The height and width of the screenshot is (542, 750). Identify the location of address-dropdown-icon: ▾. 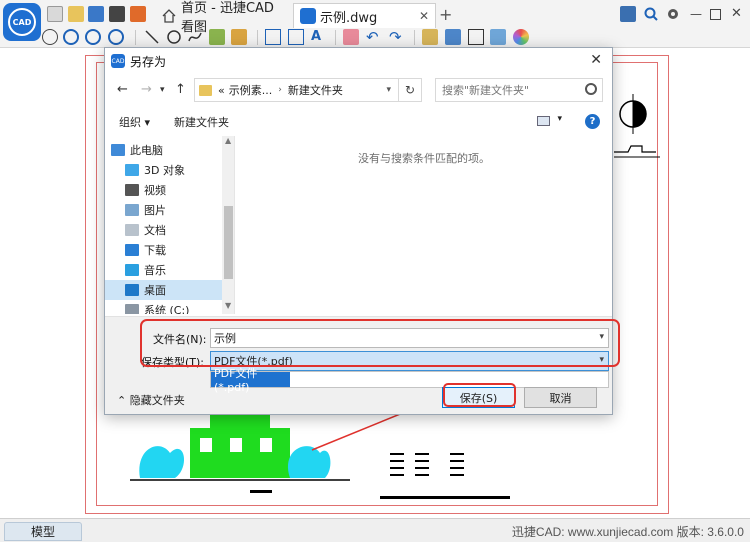
(388, 90).